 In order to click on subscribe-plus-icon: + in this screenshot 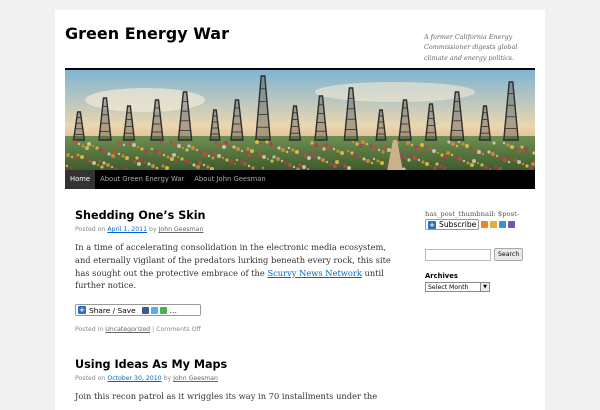, I will do `click(432, 224)`.